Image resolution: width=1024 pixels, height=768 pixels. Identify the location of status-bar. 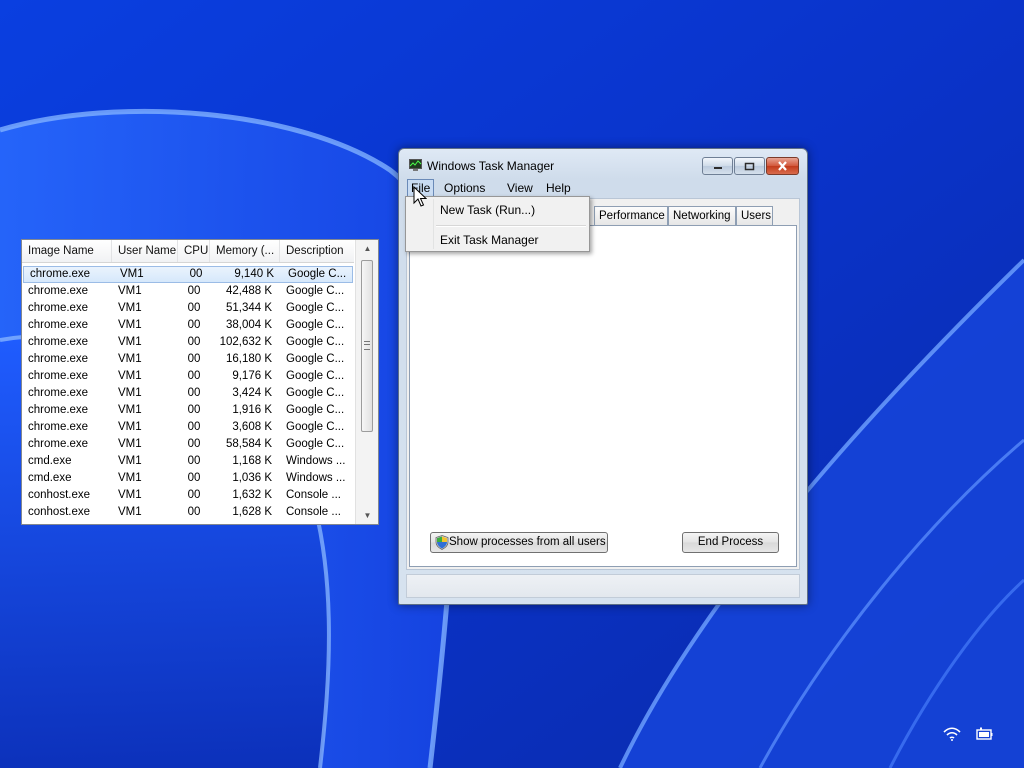
(603, 586).